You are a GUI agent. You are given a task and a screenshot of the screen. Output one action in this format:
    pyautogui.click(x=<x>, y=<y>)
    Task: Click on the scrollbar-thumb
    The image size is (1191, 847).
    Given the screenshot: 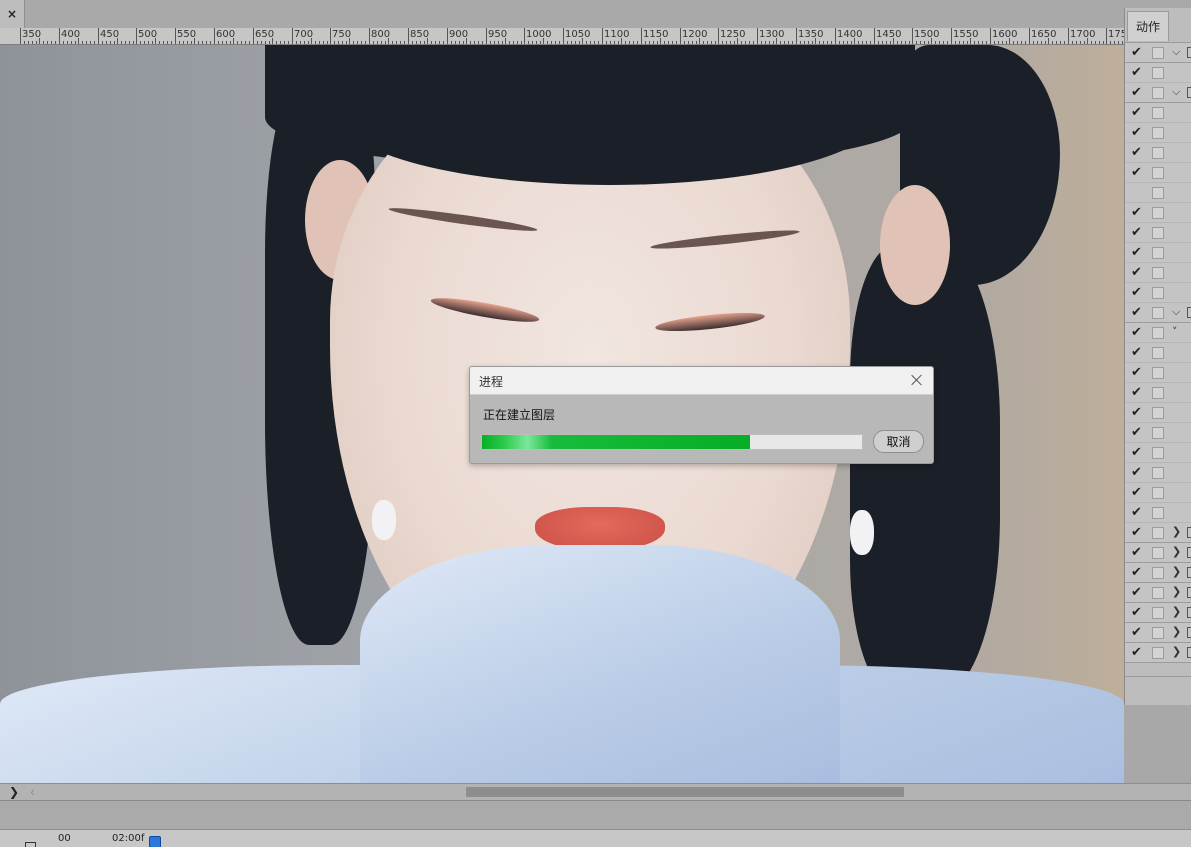 What is the action you would take?
    pyautogui.click(x=685, y=792)
    